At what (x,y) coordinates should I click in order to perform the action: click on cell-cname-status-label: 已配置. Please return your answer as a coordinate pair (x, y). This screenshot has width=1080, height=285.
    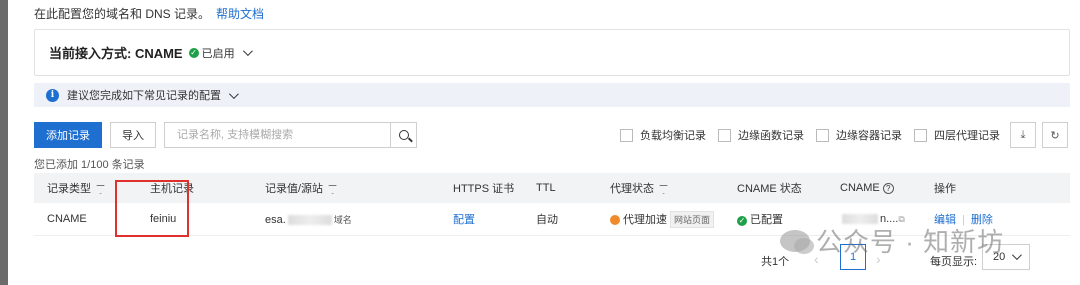
    Looking at the image, I should click on (766, 220).